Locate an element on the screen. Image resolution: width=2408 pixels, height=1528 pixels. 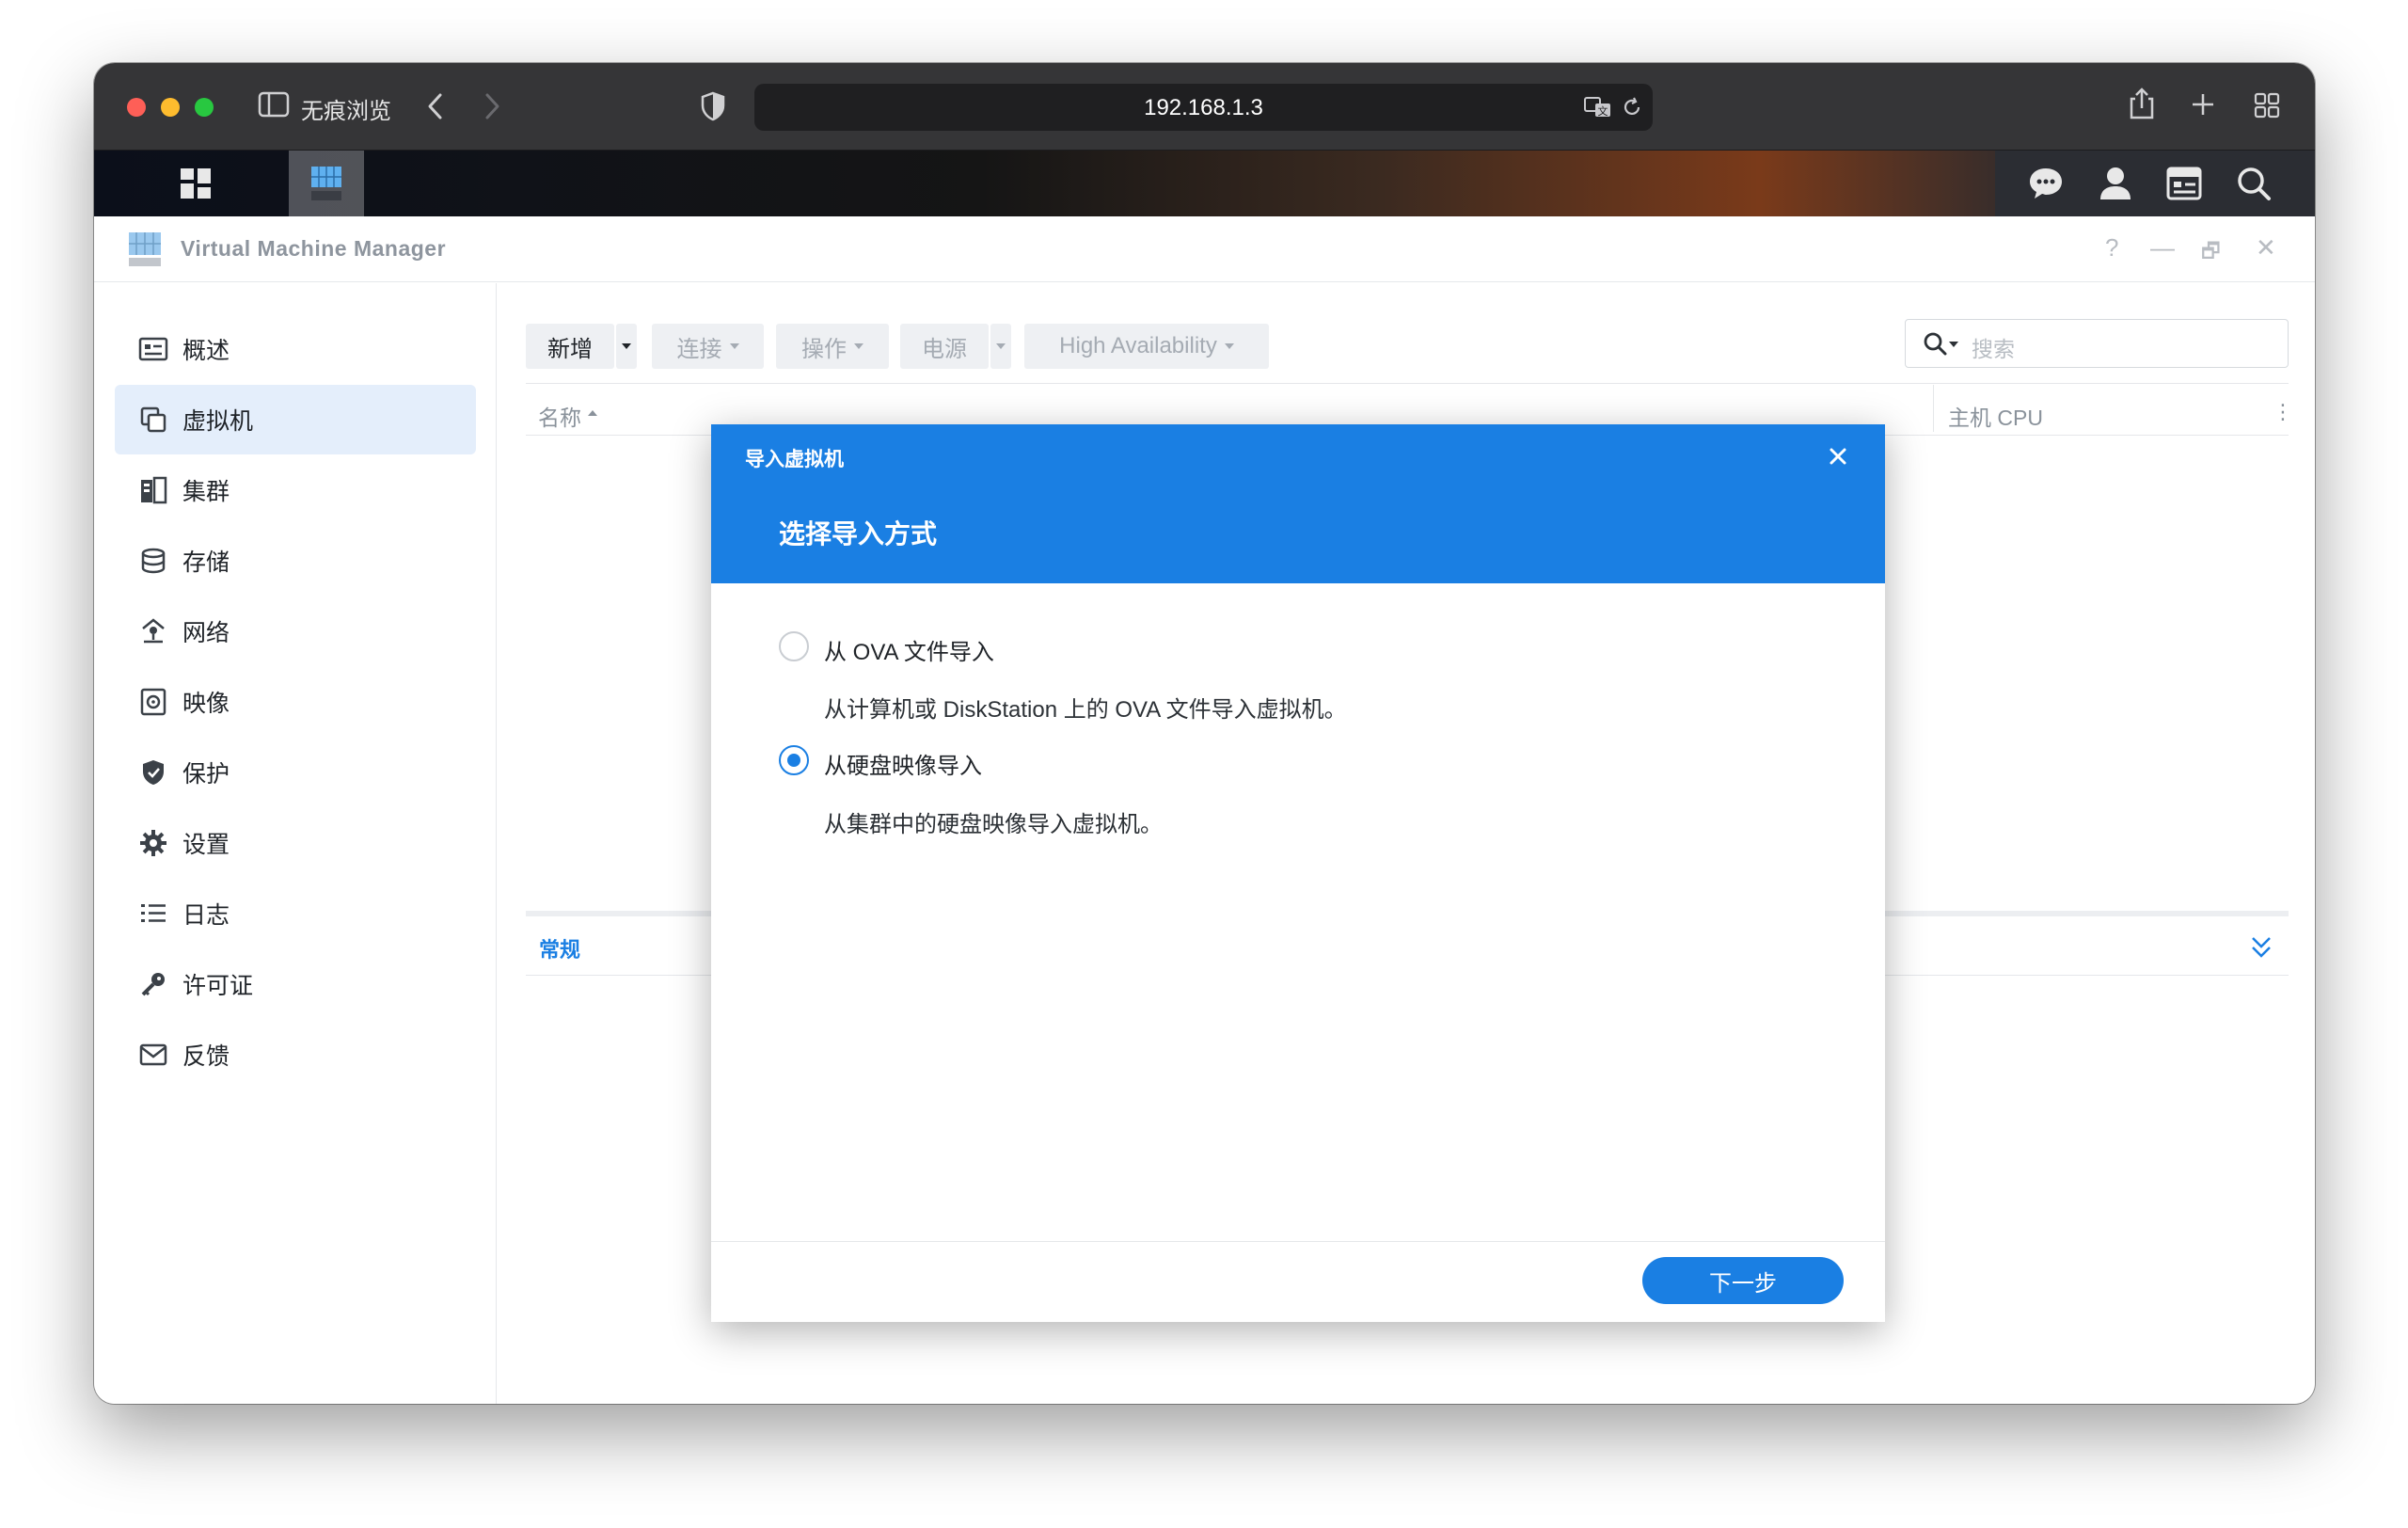
dialog-title: 选择导入方式 is located at coordinates (859, 534).